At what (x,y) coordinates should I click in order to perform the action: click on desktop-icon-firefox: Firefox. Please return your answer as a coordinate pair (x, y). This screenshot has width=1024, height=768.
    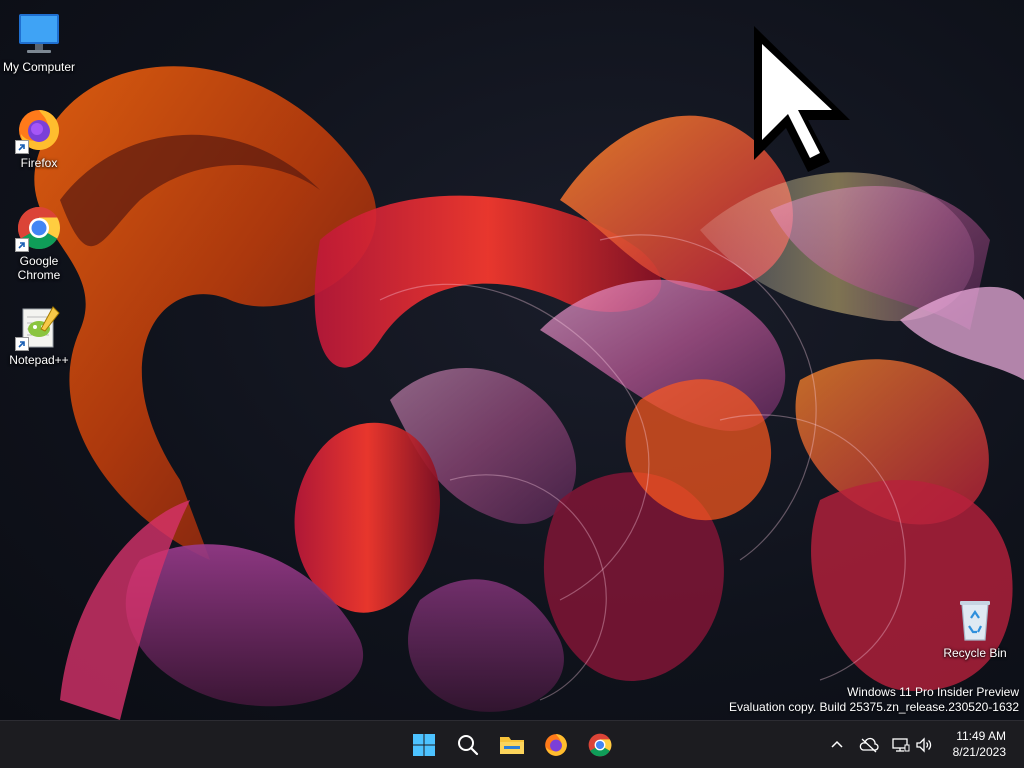
    Looking at the image, I should click on (39, 138).